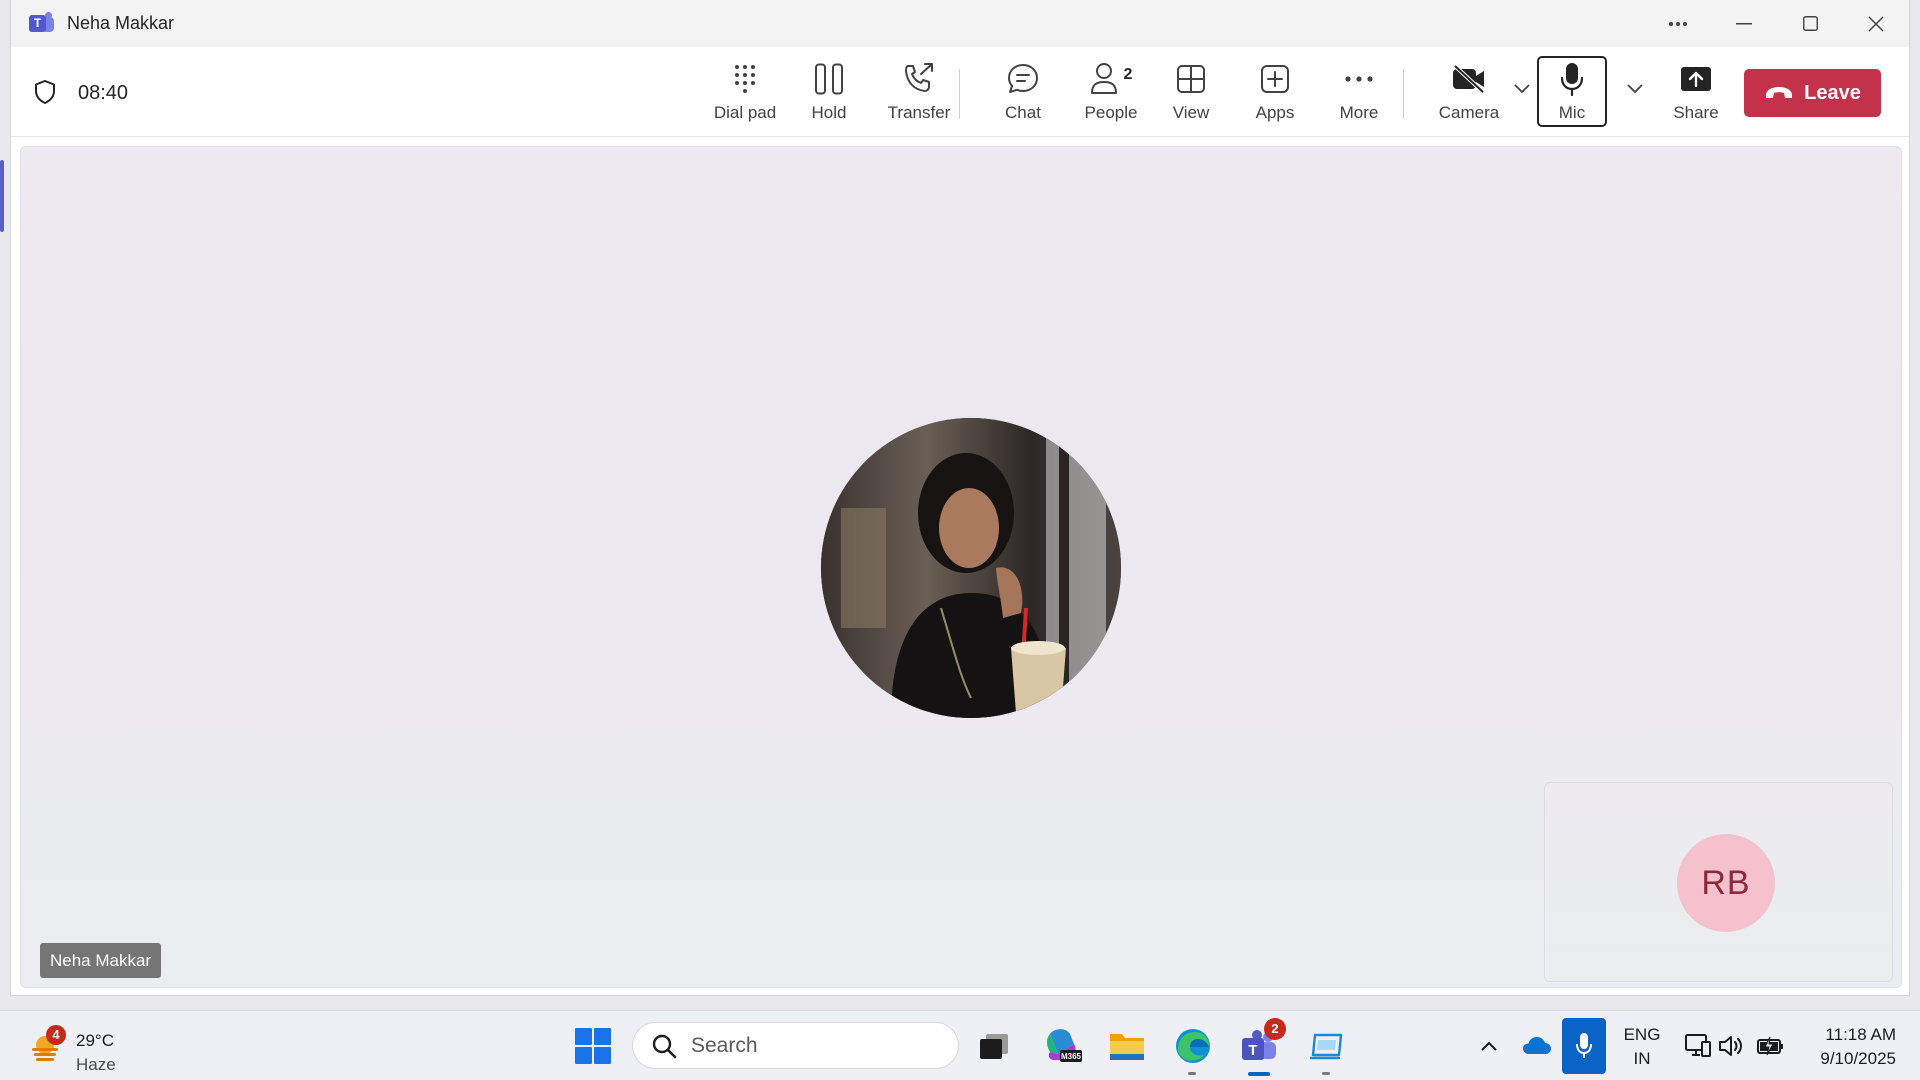 Image resolution: width=1920 pixels, height=1080 pixels. I want to click on grid-view-icon, so click(1191, 79).